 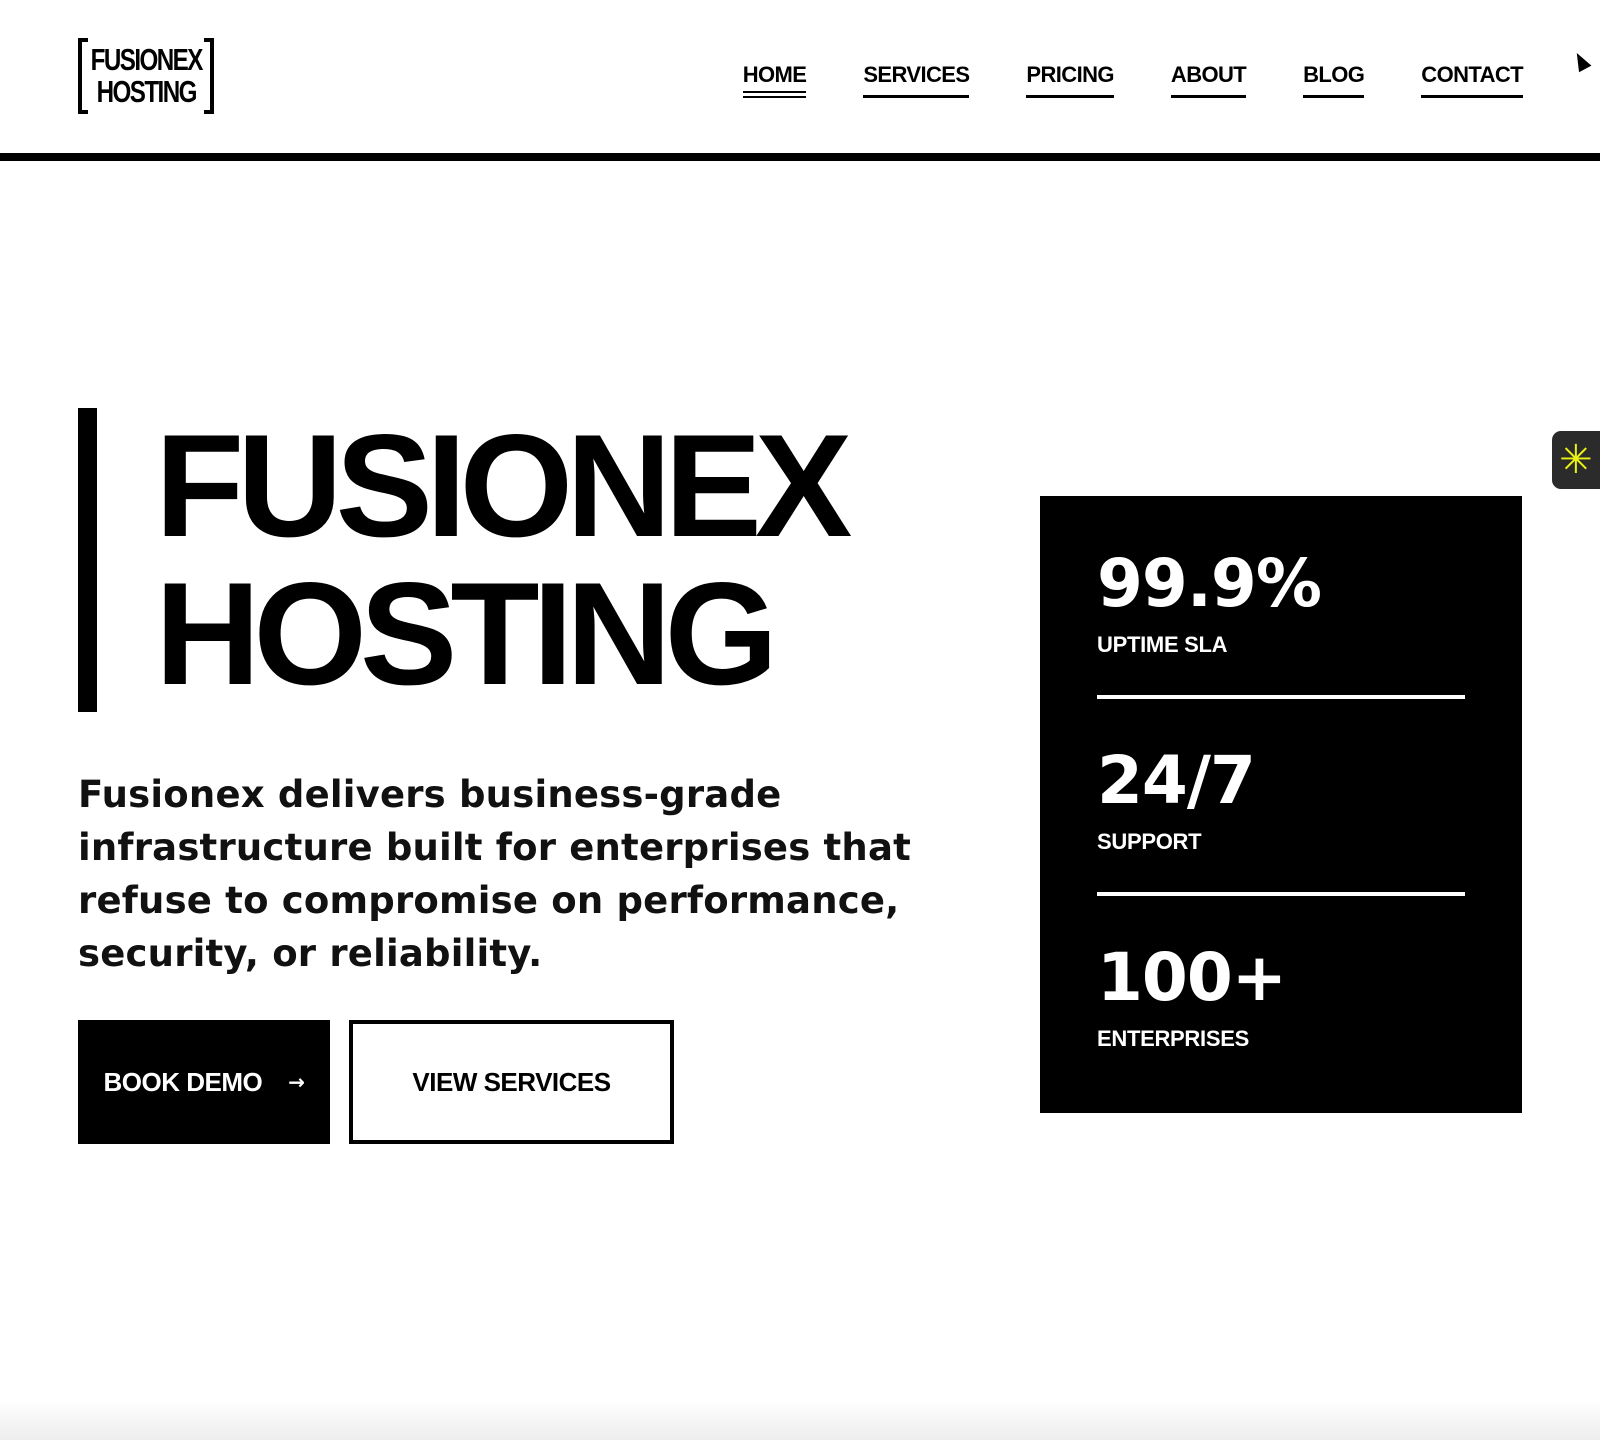 I want to click on hero-title-line-1: FUSIONEX, so click(x=503, y=485).